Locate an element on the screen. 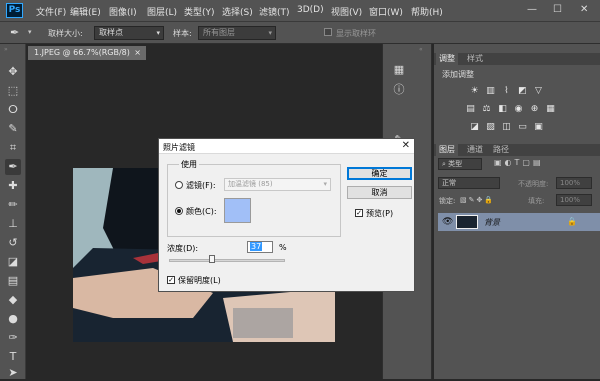 This screenshot has height=381, width=600. preview-label: 预览(P) is located at coordinates (379, 213).